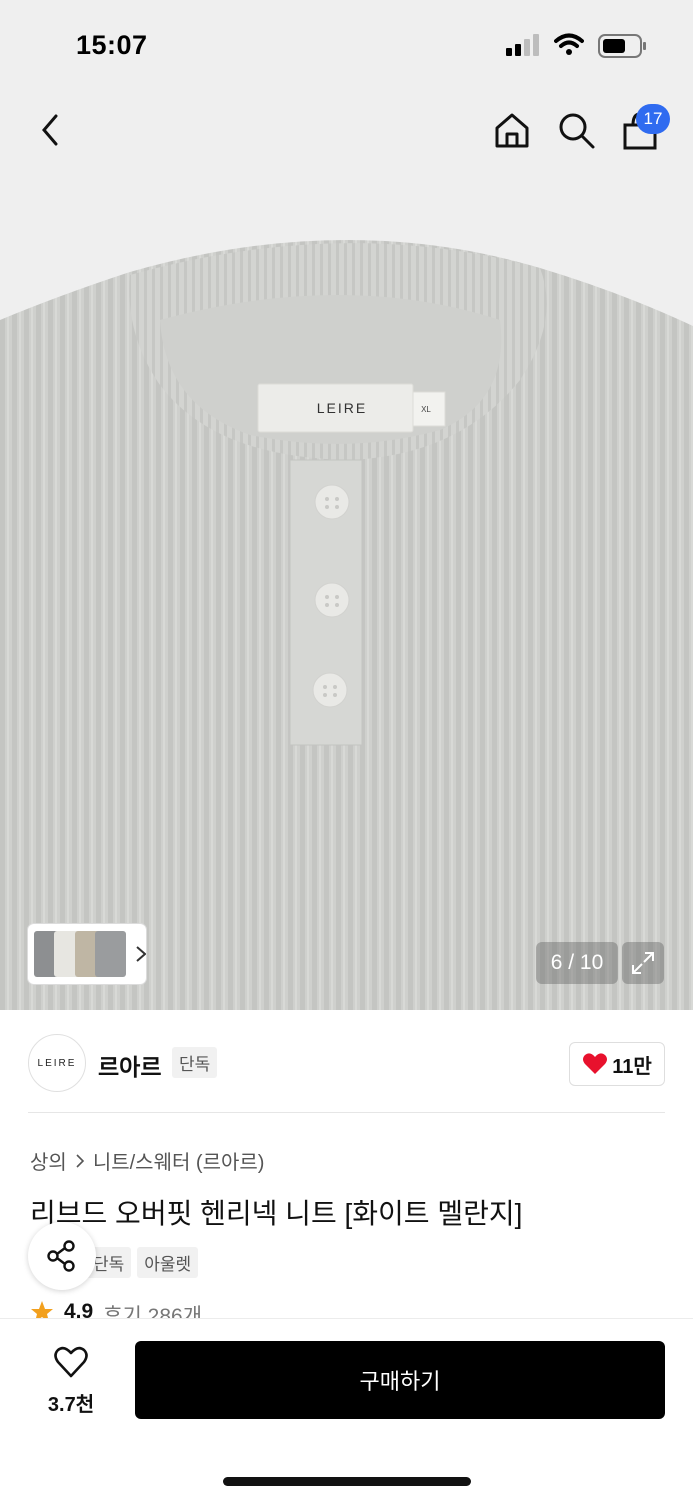 The width and height of the screenshot is (693, 1500). I want to click on home-indicator, so click(347, 1481).